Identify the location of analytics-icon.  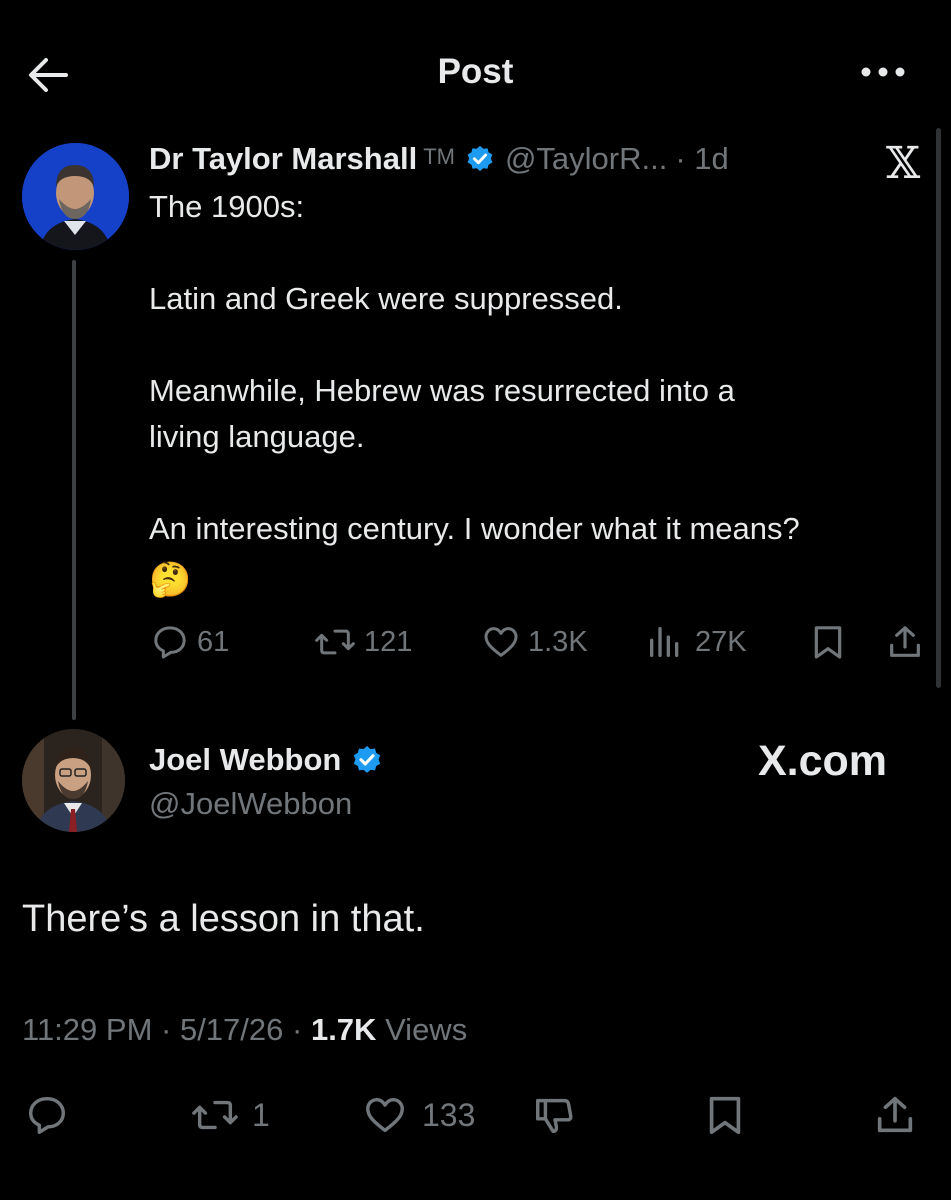
(665, 642).